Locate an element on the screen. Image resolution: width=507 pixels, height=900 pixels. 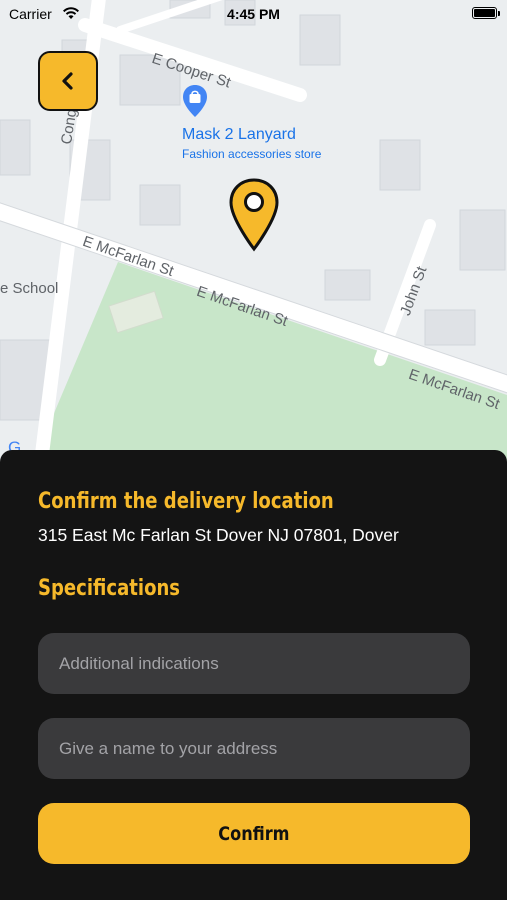
back-button is located at coordinates (68, 81).